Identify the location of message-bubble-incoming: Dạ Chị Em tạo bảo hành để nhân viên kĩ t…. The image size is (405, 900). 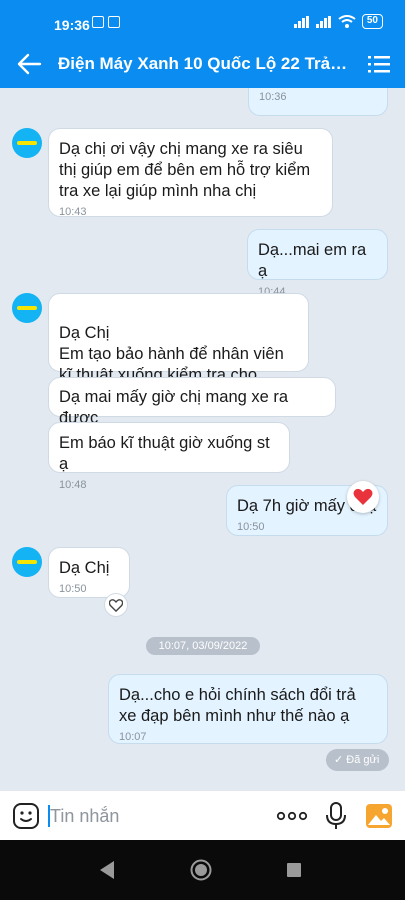
(178, 349).